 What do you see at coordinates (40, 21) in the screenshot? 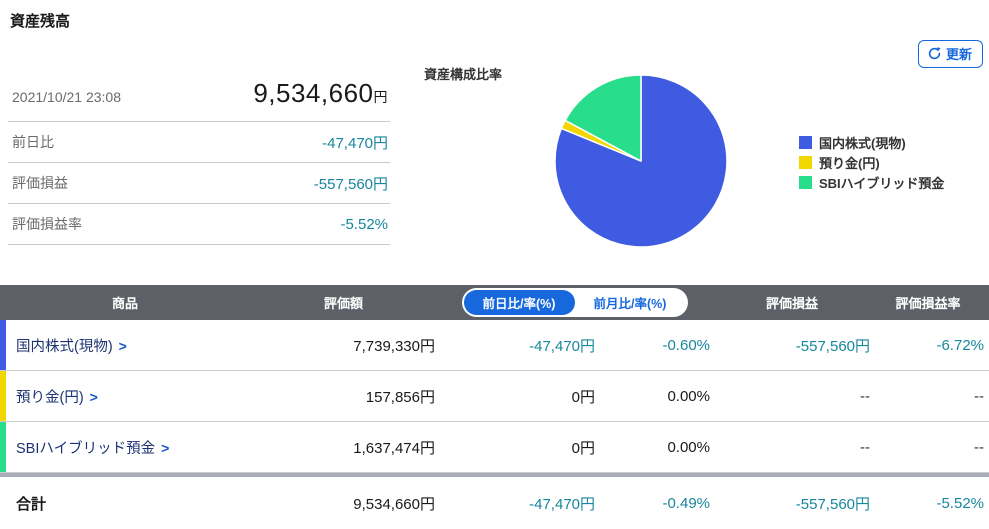
I see `page-title: 資産残高` at bounding box center [40, 21].